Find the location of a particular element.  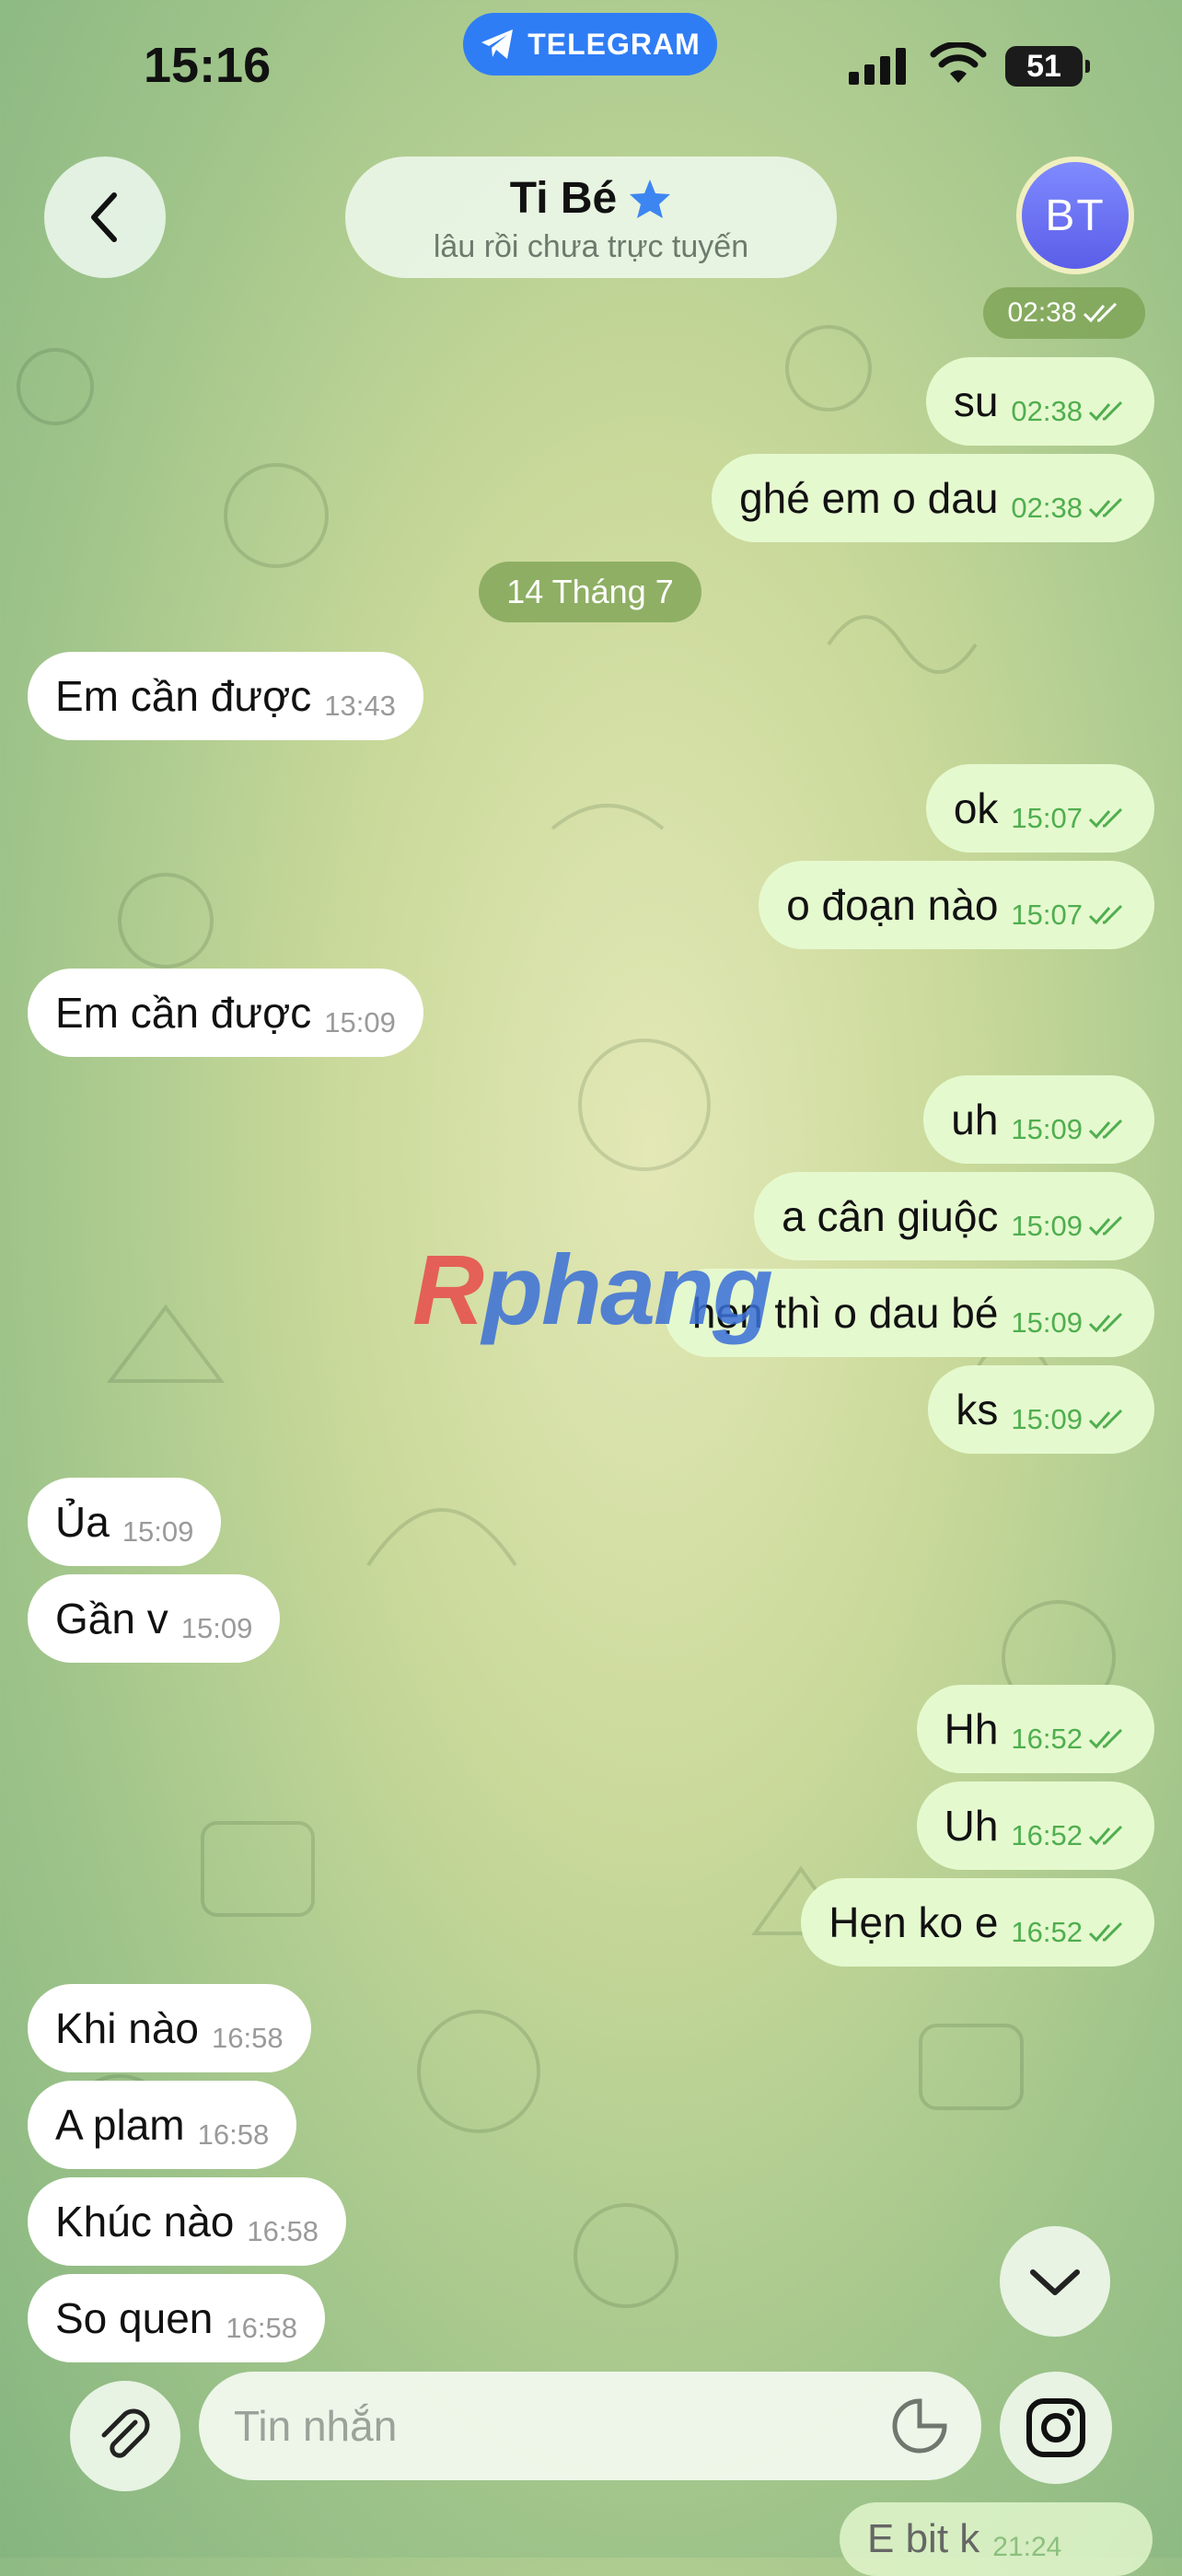

status-bar: 15:16 TELEGRAM 51 is located at coordinates (591, 69).